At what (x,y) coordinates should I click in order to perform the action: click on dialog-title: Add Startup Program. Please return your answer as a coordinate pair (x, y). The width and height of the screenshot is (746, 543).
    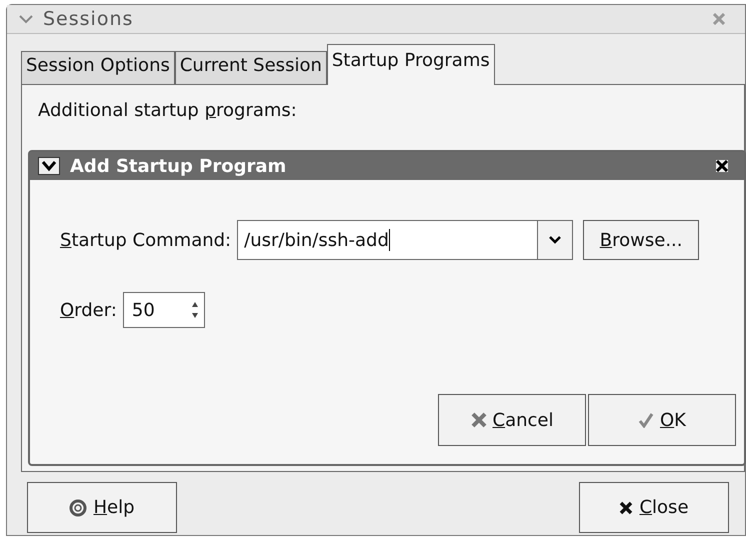
    Looking at the image, I should click on (178, 166).